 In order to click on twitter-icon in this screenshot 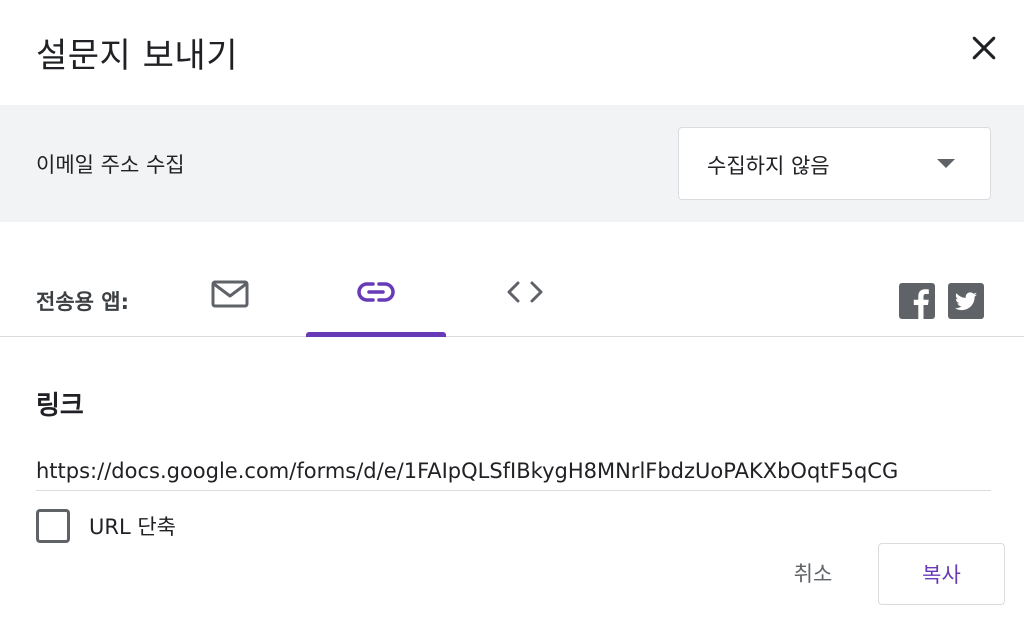, I will do `click(966, 301)`.